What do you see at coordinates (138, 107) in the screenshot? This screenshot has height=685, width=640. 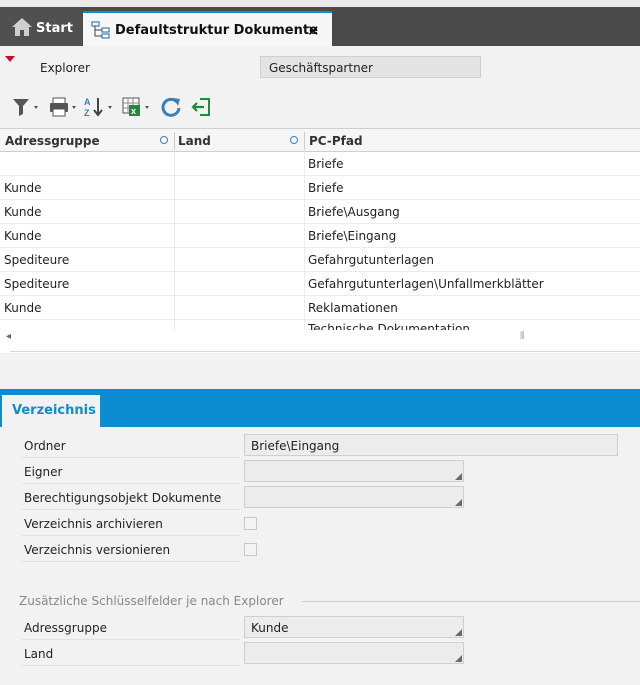 I see `excel-export-icon: x` at bounding box center [138, 107].